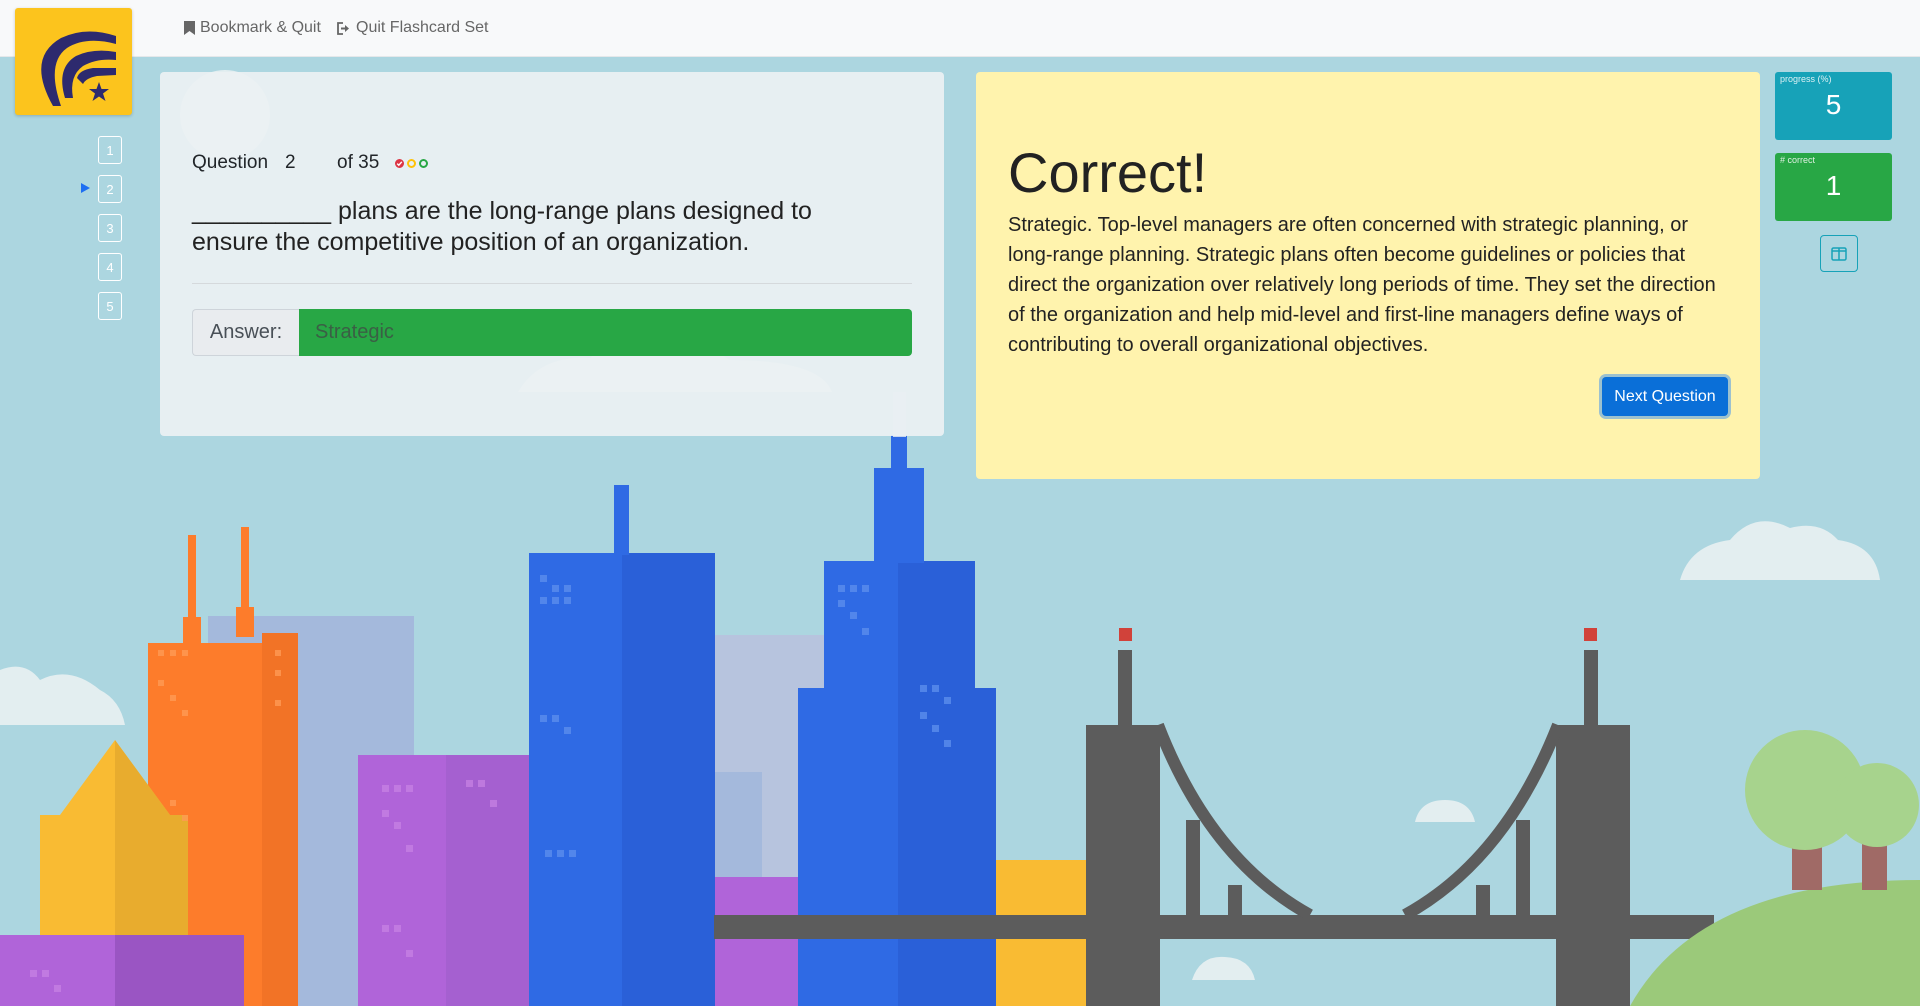 The image size is (1920, 1006). Describe the element at coordinates (605, 332) in the screenshot. I see `answer-value: Strategic` at that location.